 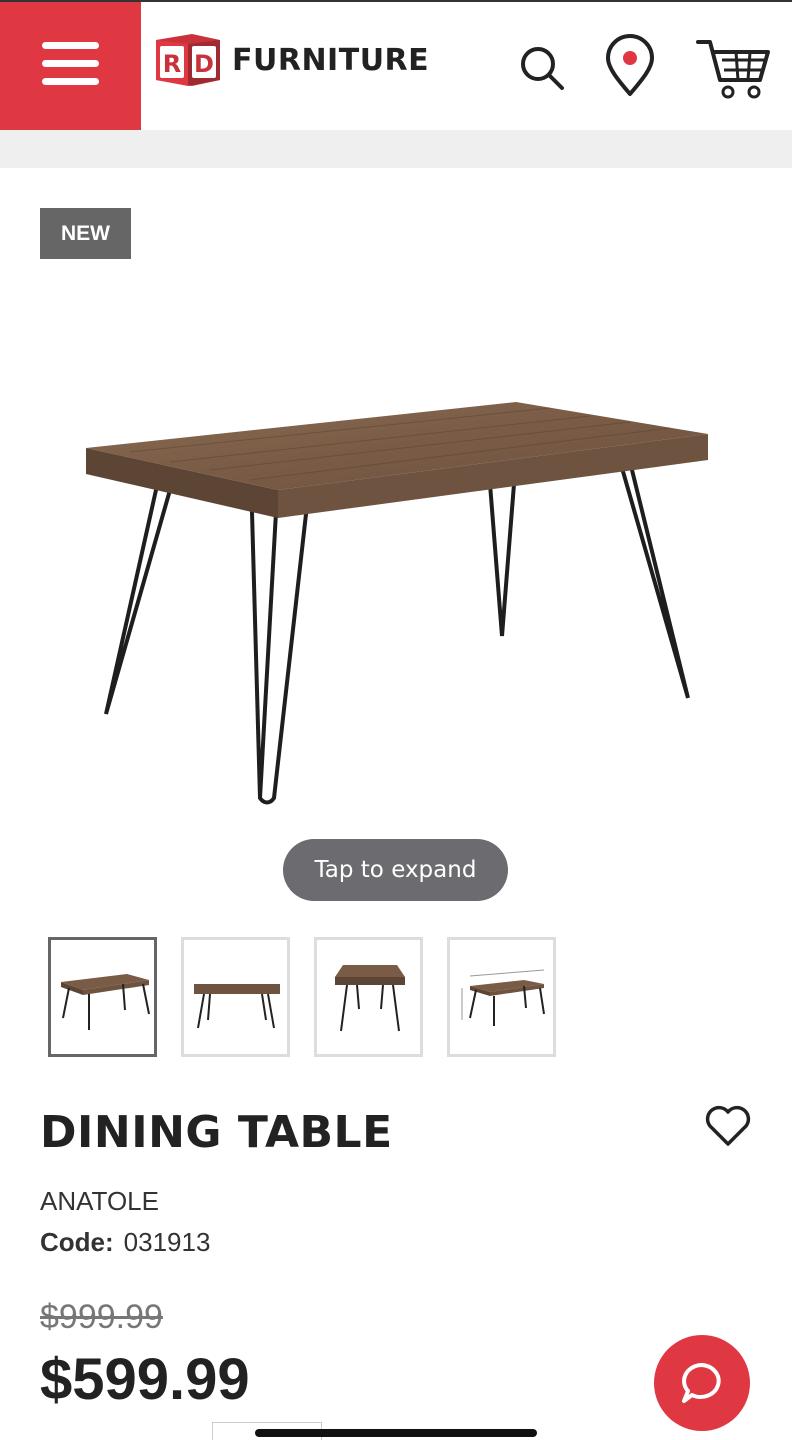 I want to click on wishlist-heart-icon, so click(x=728, y=1126).